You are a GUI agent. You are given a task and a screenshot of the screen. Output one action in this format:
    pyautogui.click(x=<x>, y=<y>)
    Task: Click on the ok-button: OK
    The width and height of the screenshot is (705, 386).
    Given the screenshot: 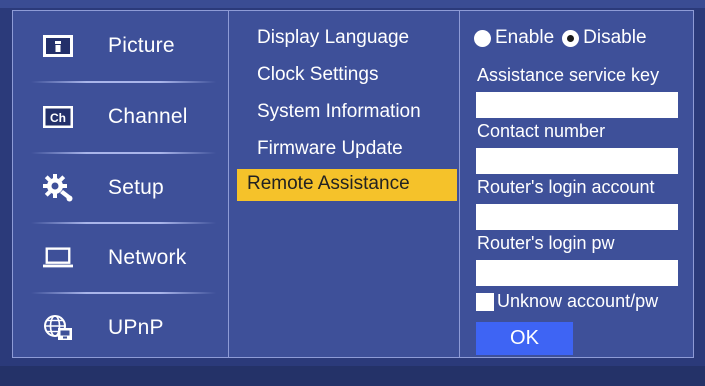 What is the action you would take?
    pyautogui.click(x=524, y=338)
    